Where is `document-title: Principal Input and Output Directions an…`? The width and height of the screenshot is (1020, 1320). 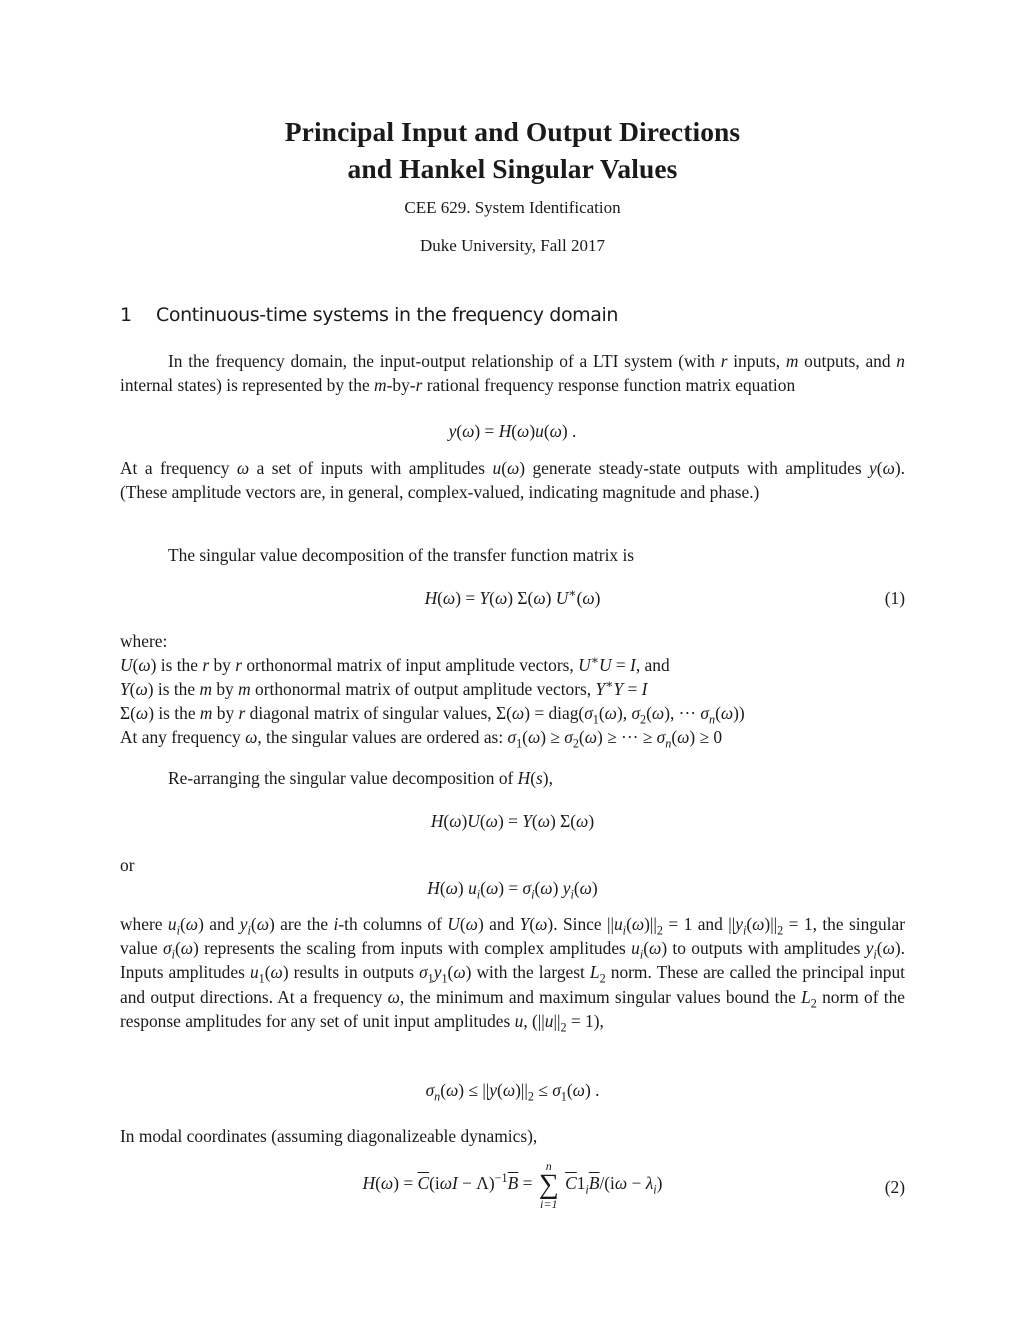 document-title: Principal Input and Output Directions an… is located at coordinates (512, 150).